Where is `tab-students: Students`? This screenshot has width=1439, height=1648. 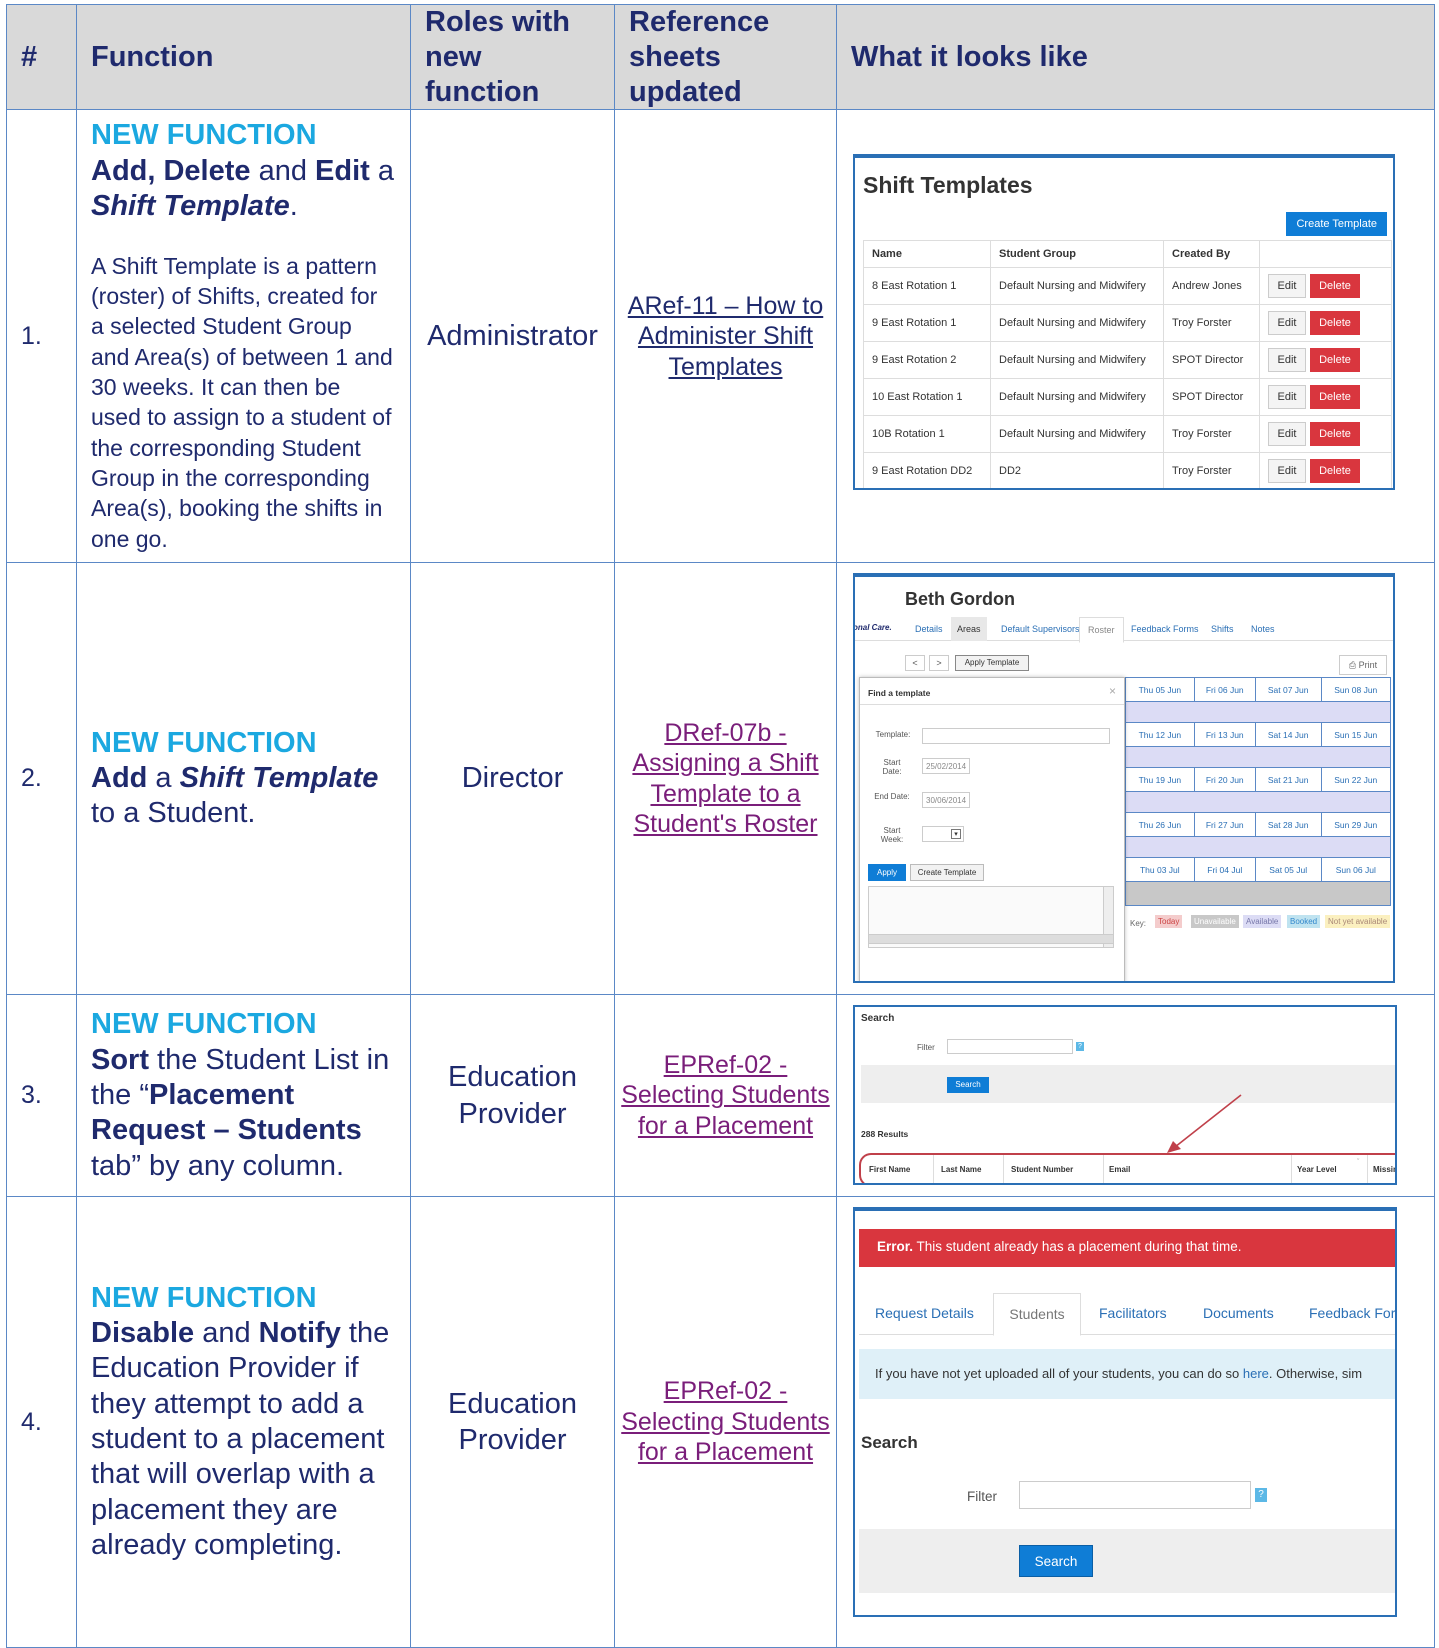 tab-students: Students is located at coordinates (1037, 1315).